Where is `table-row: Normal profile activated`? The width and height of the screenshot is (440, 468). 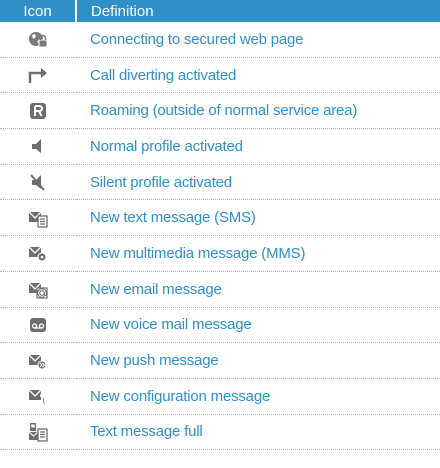 table-row: Normal profile activated is located at coordinates (220, 146).